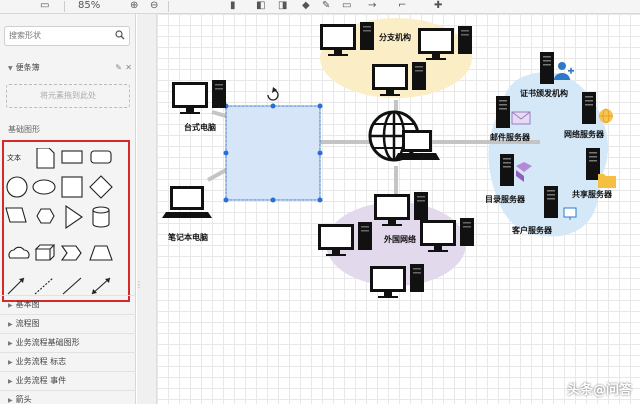 This screenshot has width=640, height=410. Describe the element at coordinates (346, 6) in the screenshot. I see `shadow-icon: ▭` at that location.